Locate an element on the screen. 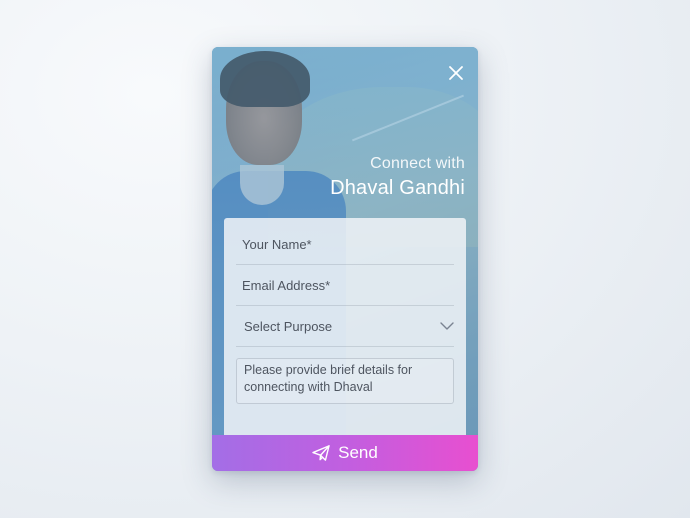 Image resolution: width=690 pixels, height=518 pixels. send-label: Send is located at coordinates (358, 452).